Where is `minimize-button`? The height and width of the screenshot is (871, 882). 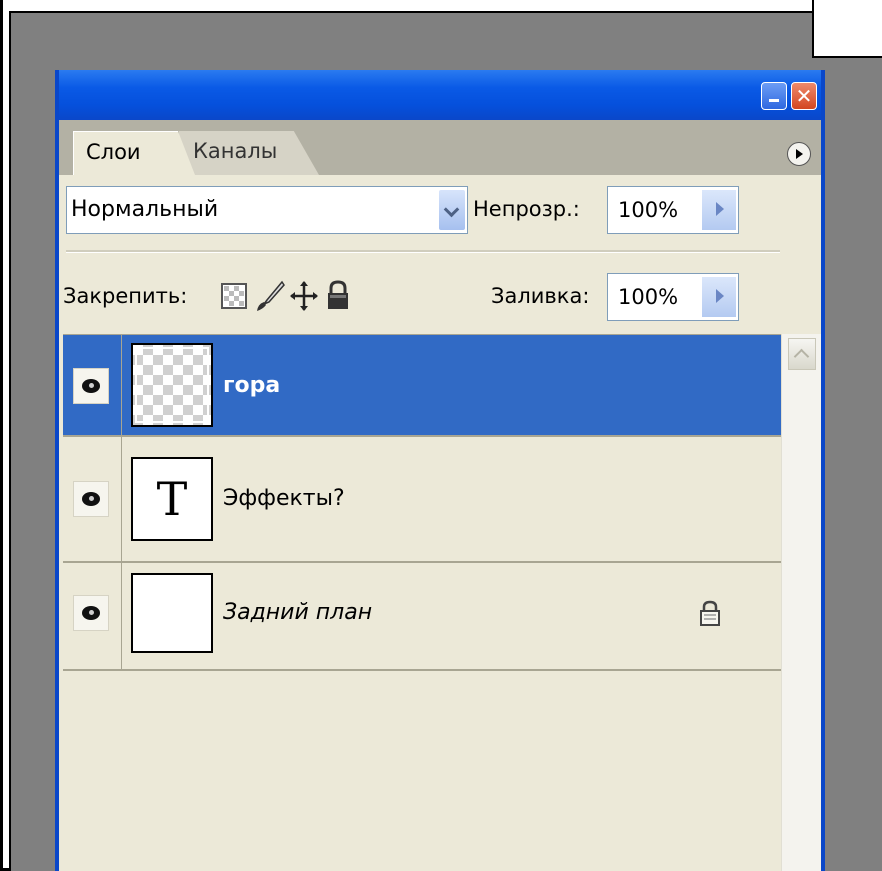
minimize-button is located at coordinates (774, 96).